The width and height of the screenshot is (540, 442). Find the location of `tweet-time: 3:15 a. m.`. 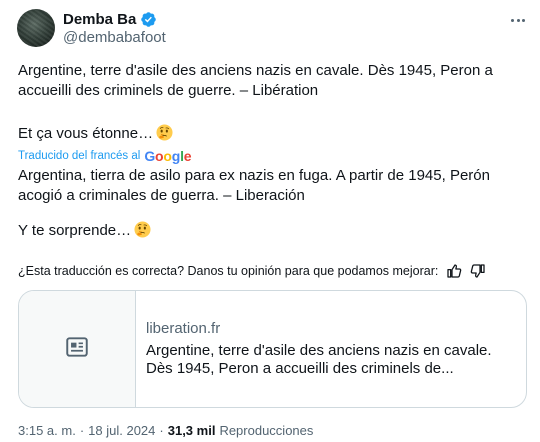

tweet-time: 3:15 a. m. is located at coordinates (47, 430).